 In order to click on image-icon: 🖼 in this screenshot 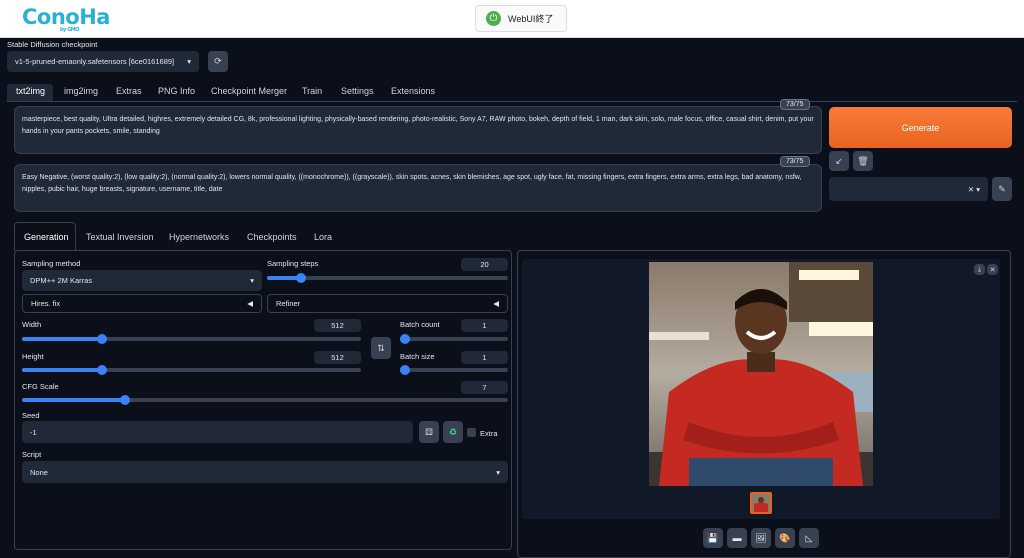, I will do `click(761, 537)`.